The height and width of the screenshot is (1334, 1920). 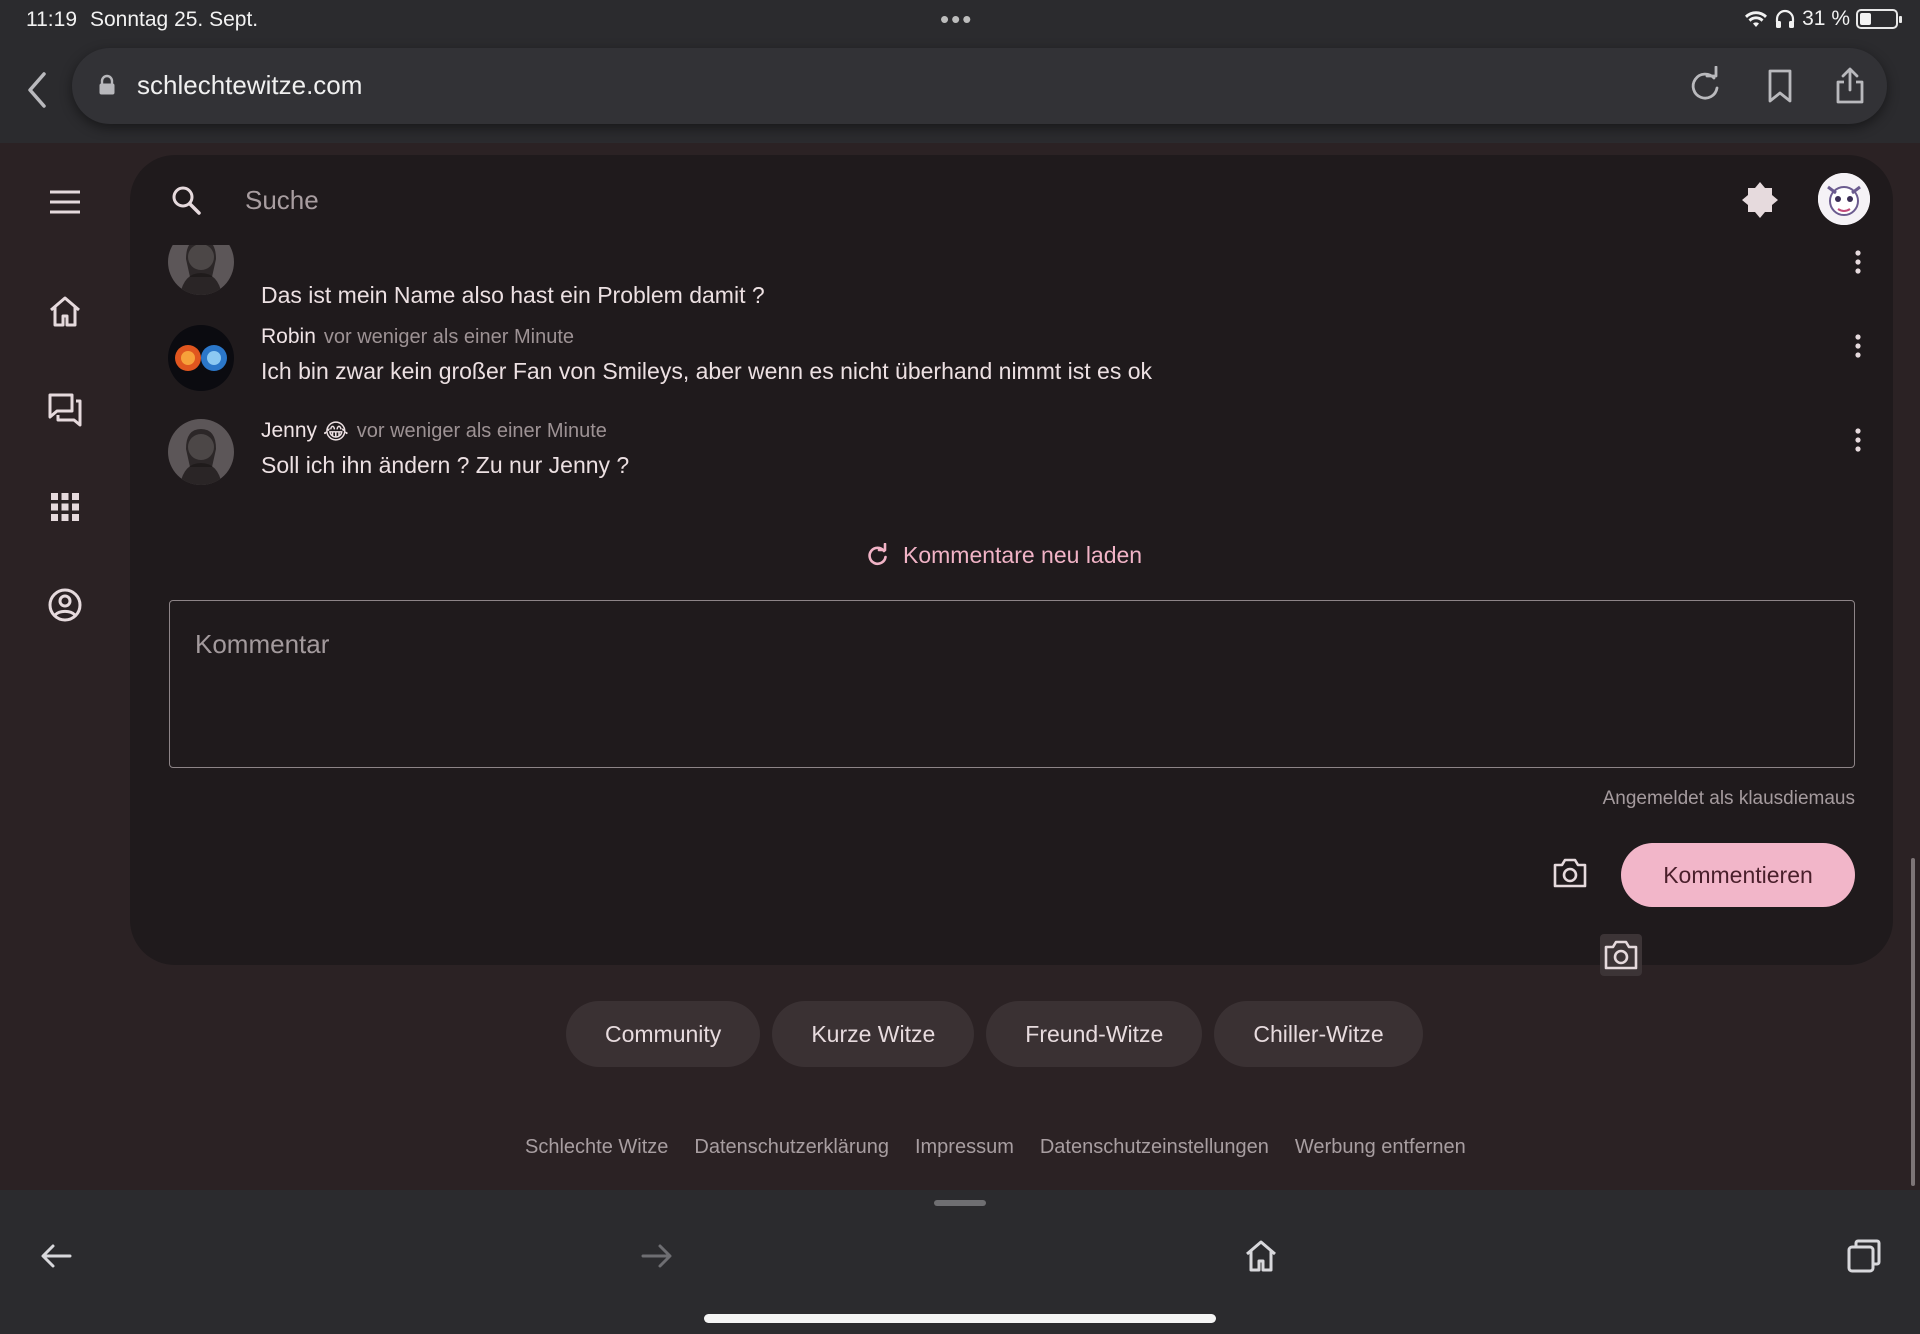 I want to click on scrollbar, so click(x=1913, y=1022).